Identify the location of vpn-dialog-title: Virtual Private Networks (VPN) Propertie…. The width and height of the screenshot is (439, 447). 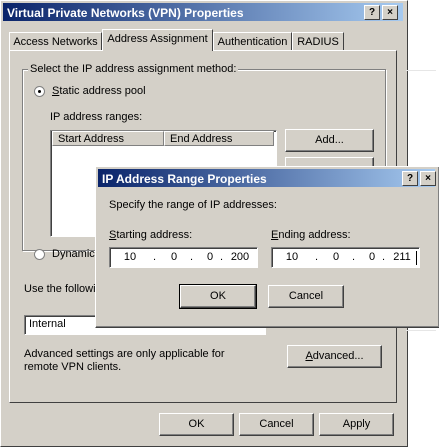
(125, 13).